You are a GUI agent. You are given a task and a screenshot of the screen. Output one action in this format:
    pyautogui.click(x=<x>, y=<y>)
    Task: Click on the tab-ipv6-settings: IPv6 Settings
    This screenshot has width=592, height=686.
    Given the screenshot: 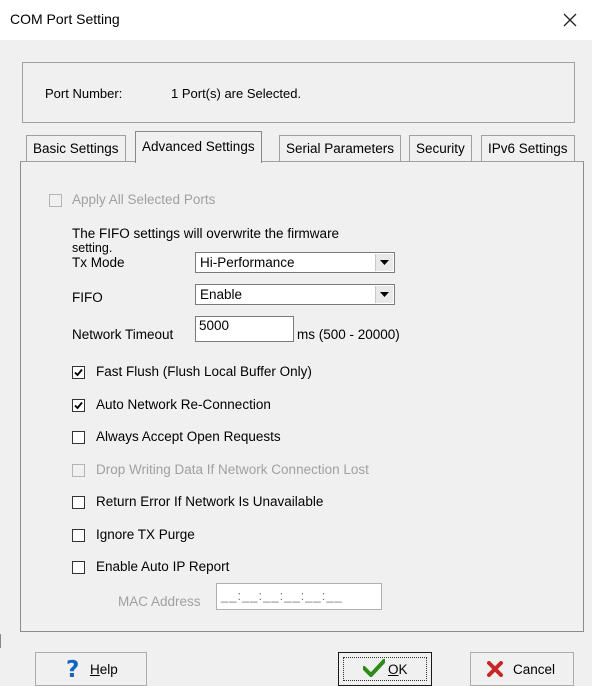 What is the action you would take?
    pyautogui.click(x=528, y=148)
    